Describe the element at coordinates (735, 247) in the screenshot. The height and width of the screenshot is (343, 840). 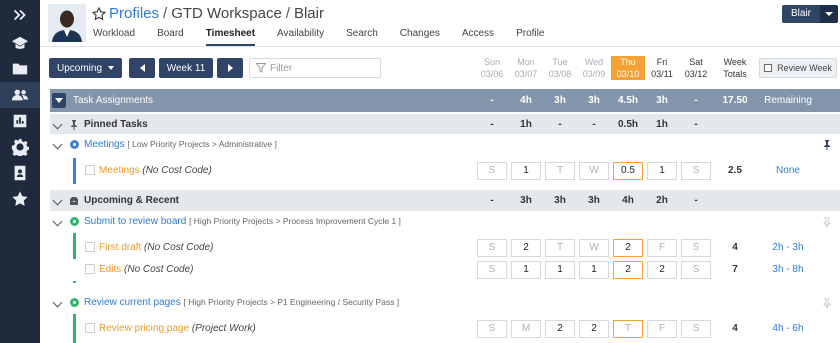
I see `task-week-total: 4` at that location.